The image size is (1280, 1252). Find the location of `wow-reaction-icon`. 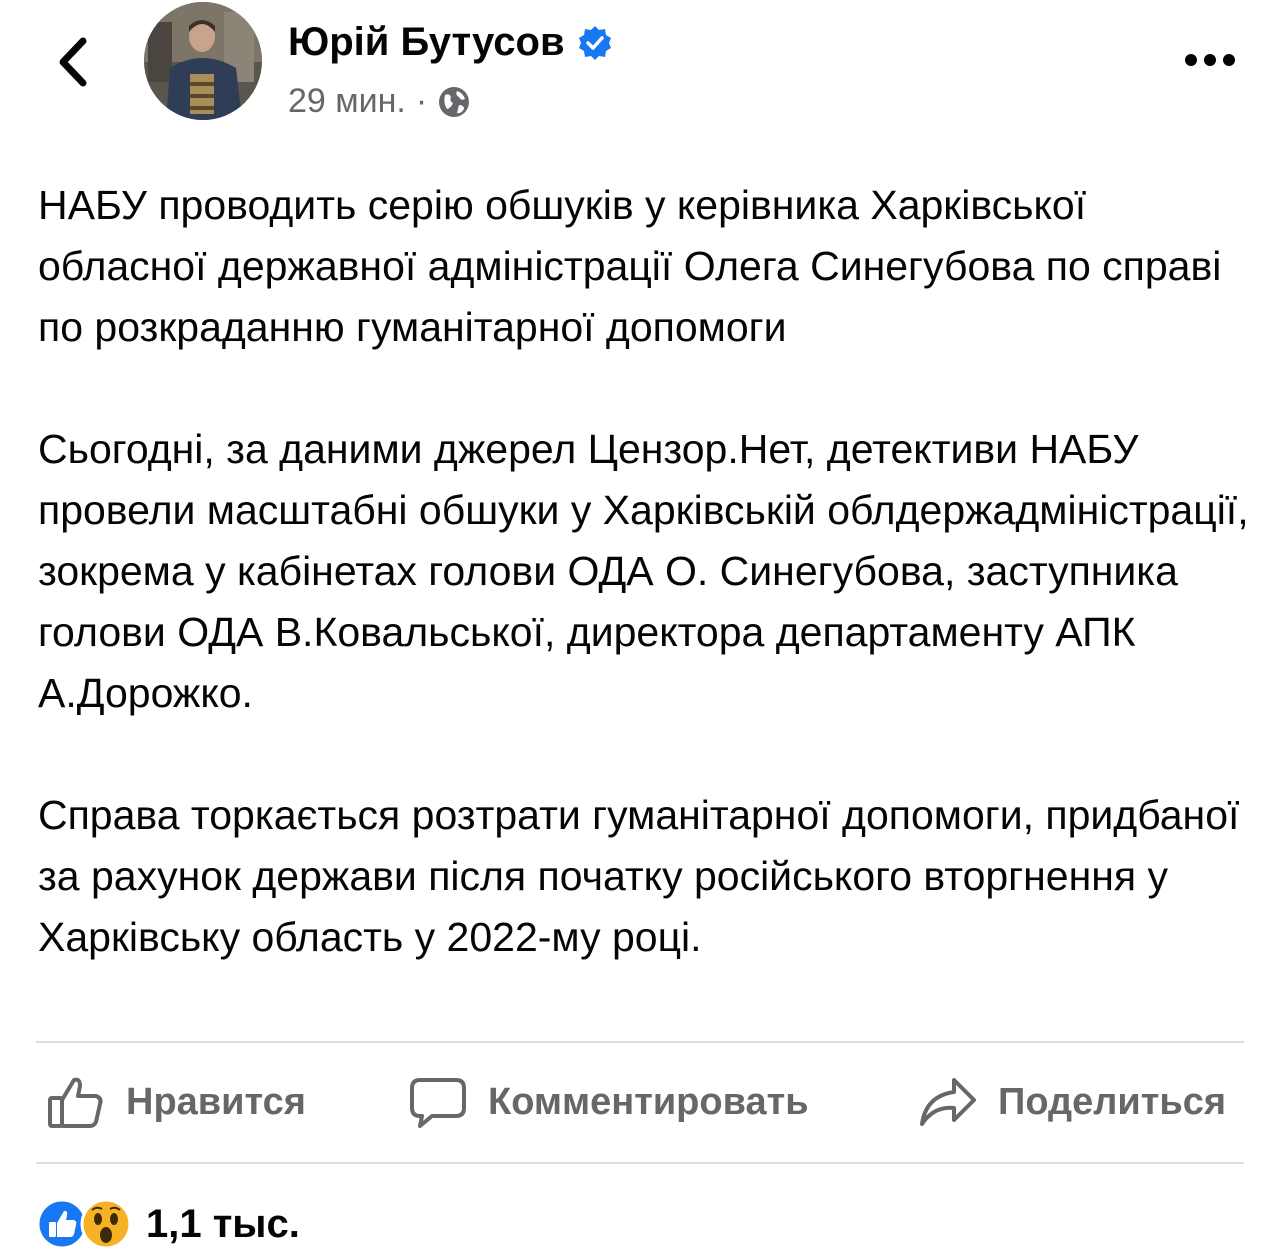

wow-reaction-icon is located at coordinates (106, 1224).